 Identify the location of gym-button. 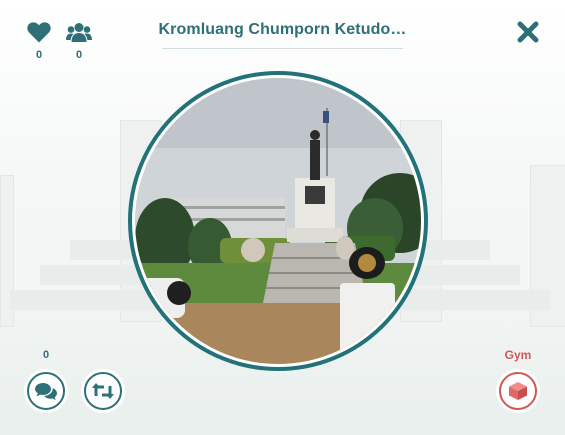
(518, 391).